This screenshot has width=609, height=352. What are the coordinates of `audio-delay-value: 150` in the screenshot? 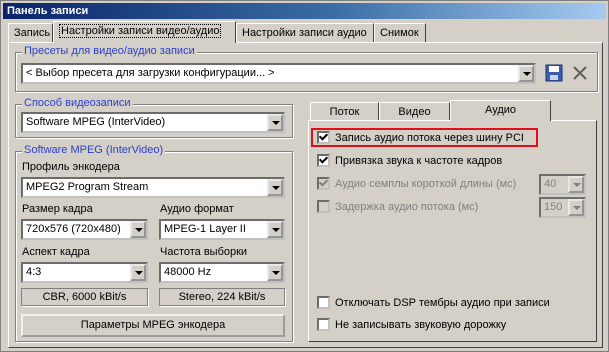 It's located at (553, 207).